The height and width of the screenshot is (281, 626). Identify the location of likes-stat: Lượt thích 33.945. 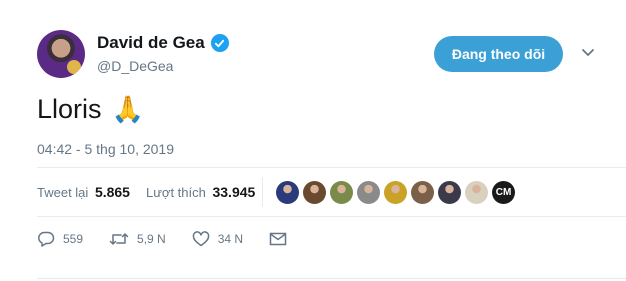
(200, 192).